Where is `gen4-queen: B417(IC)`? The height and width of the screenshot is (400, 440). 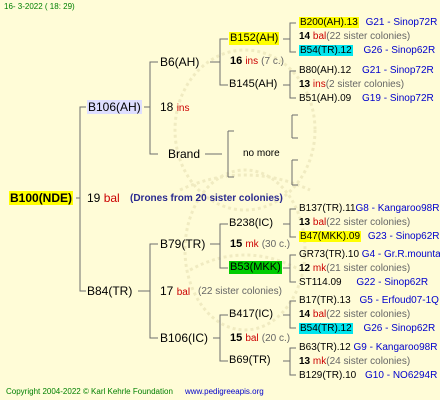
gen4-queen: B417(IC) is located at coordinates (251, 314).